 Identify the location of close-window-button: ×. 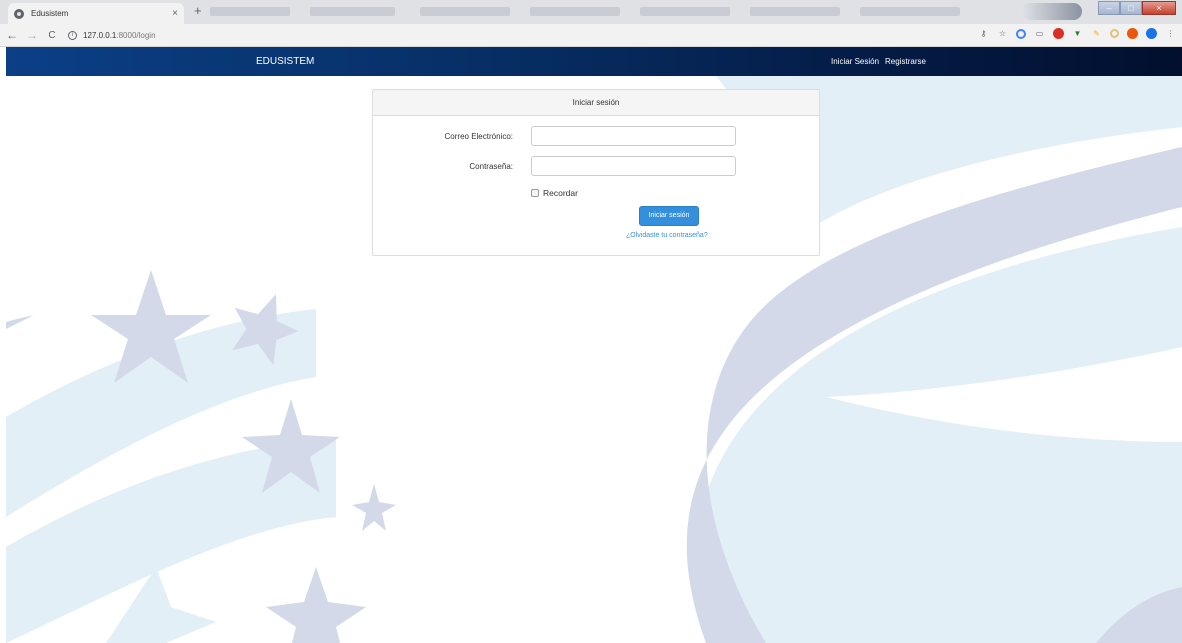
(1159, 8).